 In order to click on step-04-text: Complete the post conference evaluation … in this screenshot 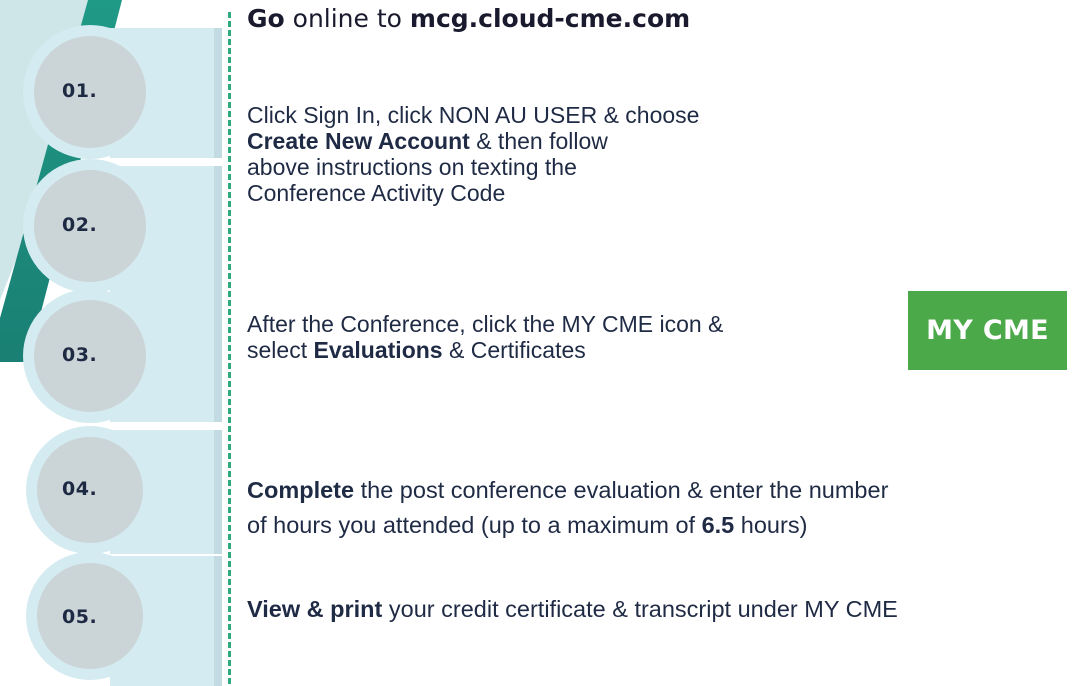, I will do `click(567, 508)`.